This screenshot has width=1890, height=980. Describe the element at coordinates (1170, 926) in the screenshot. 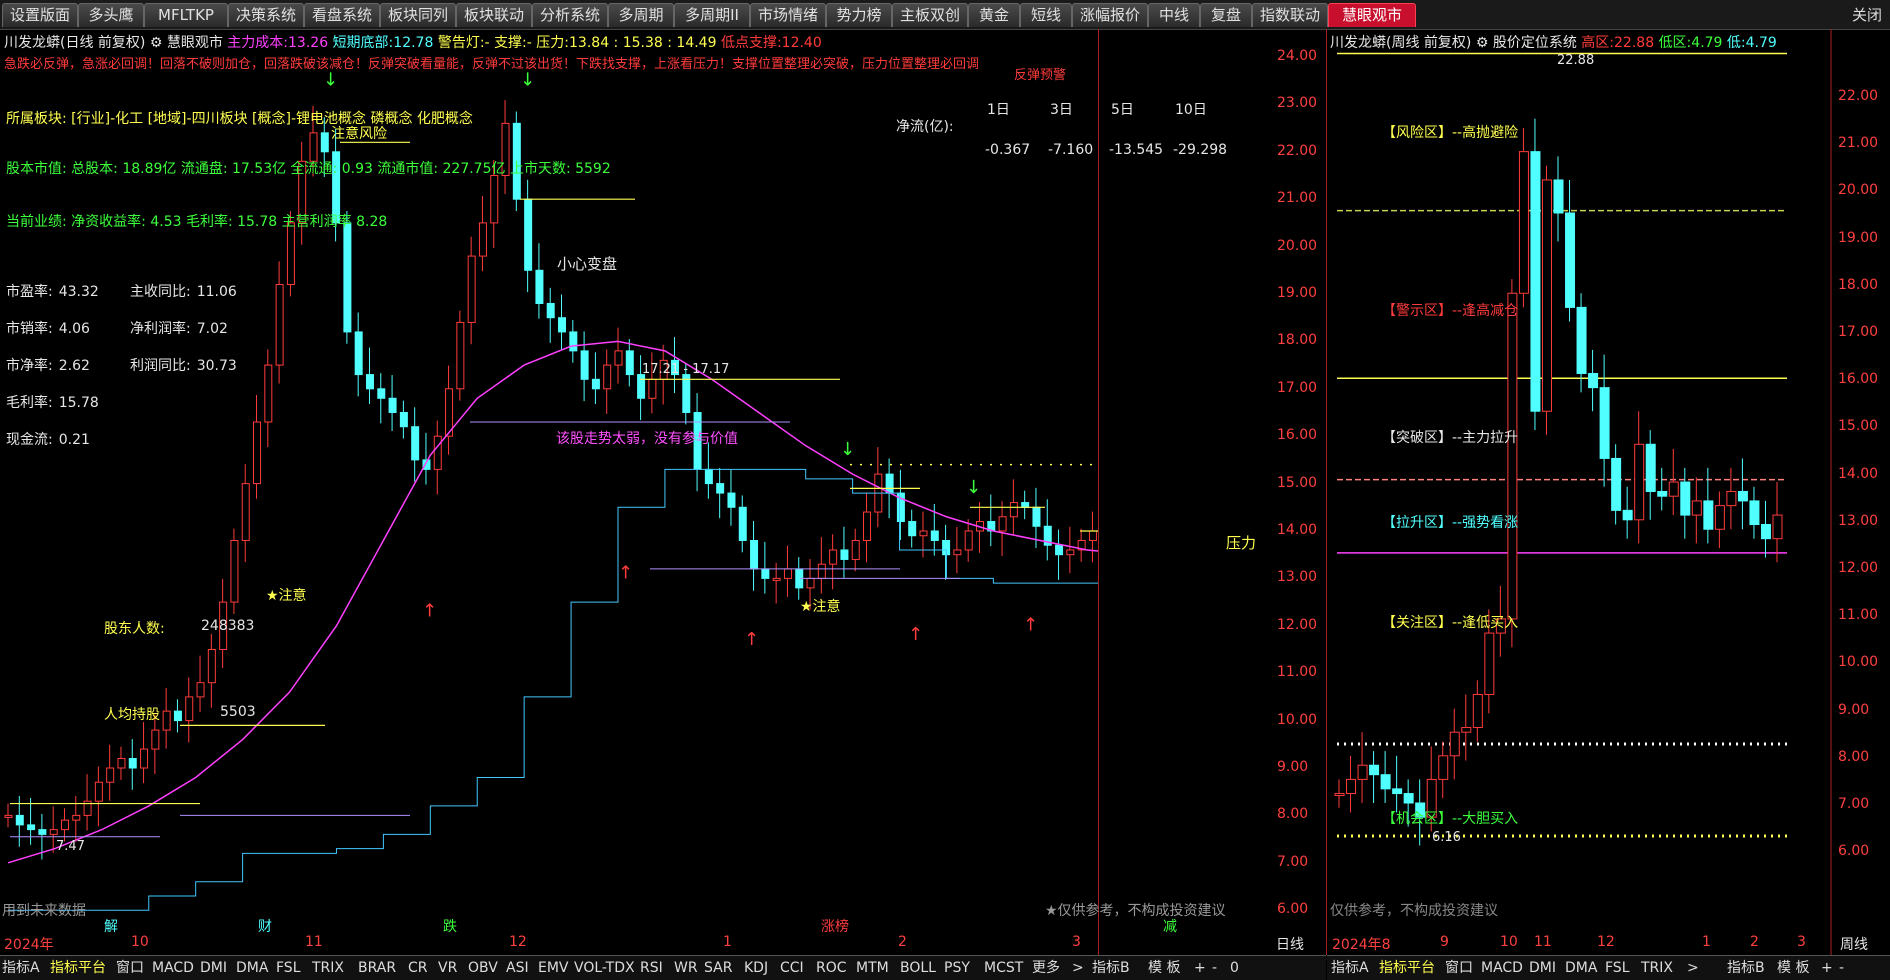

I see `event-marker: 减` at that location.